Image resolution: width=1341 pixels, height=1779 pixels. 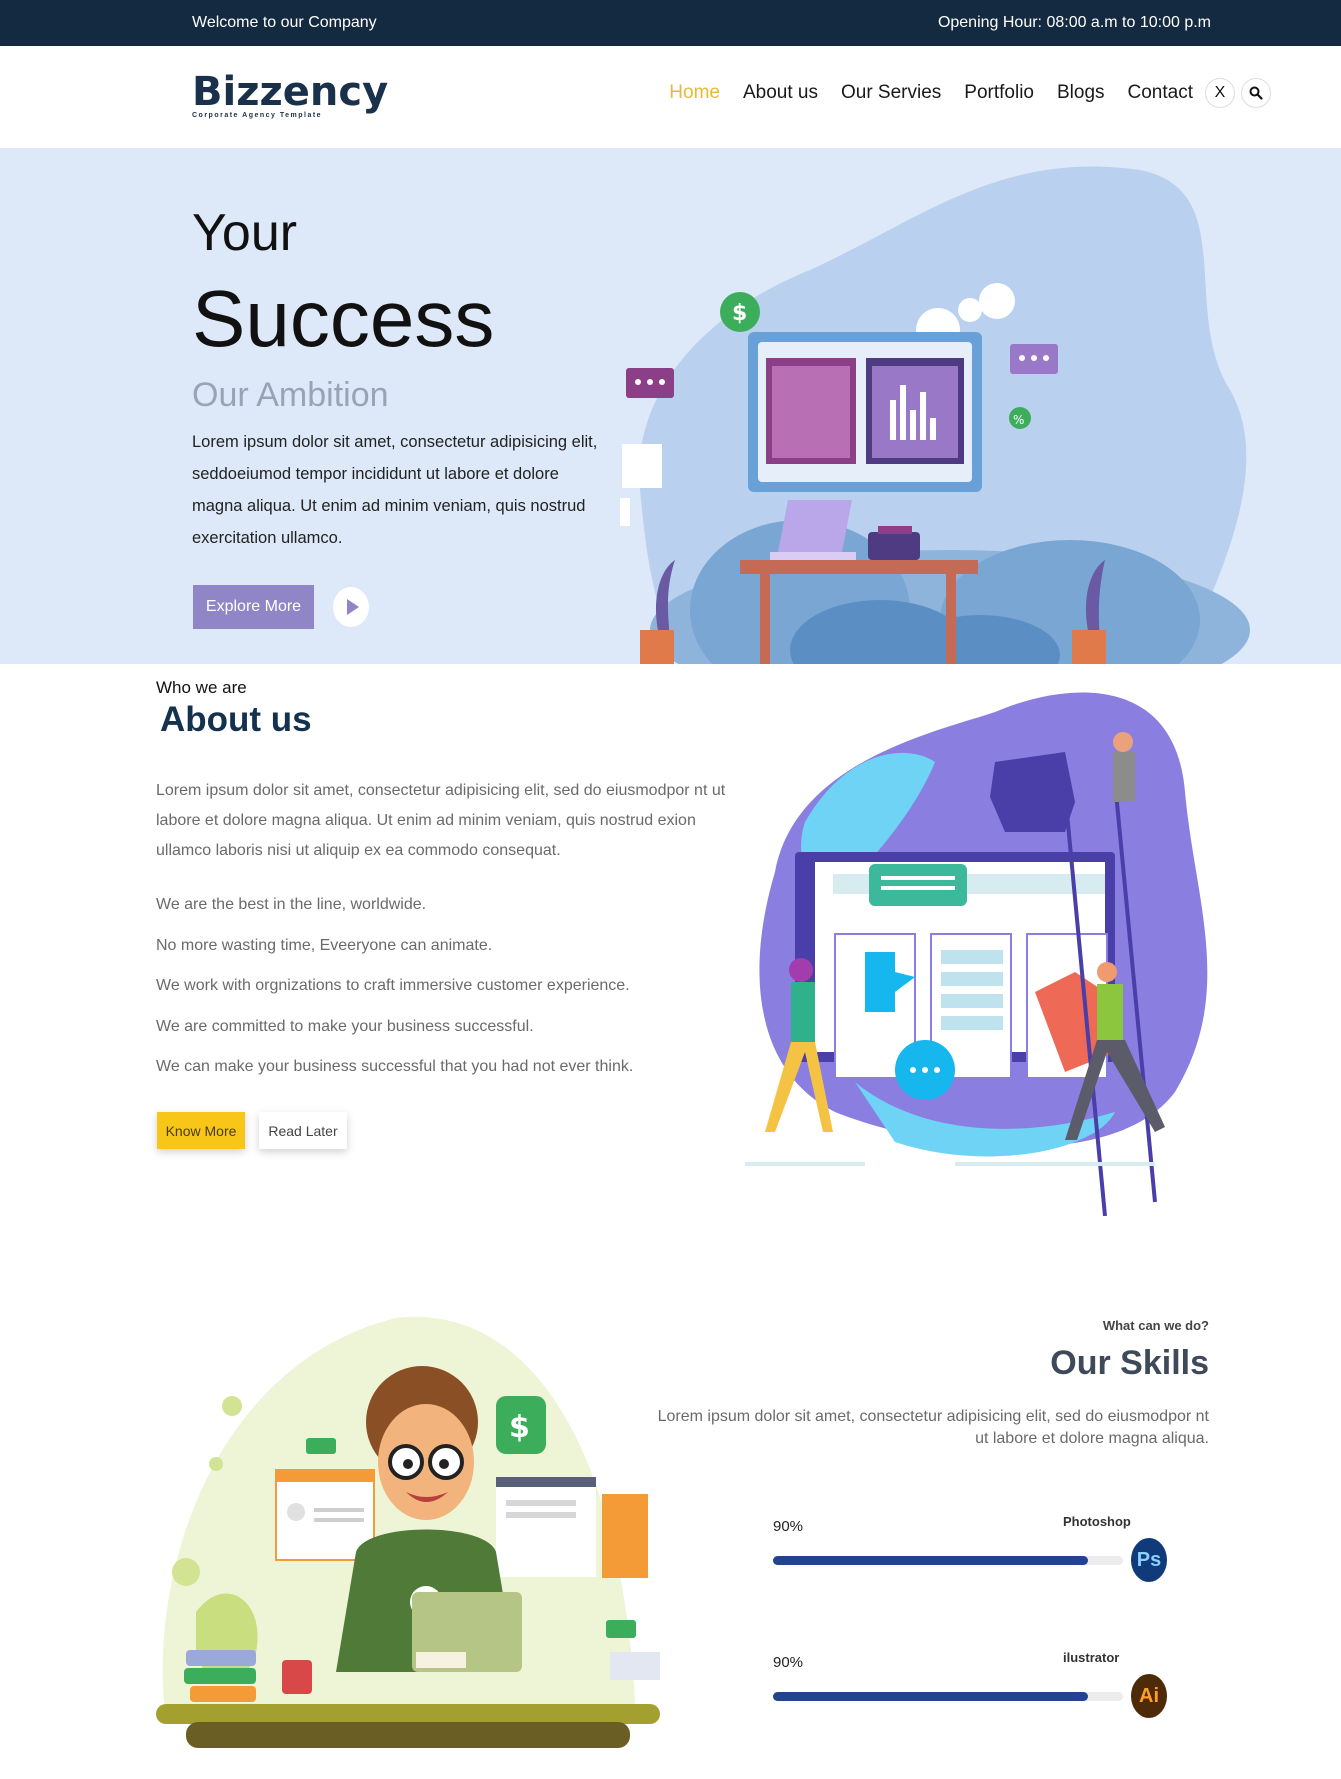 What do you see at coordinates (999, 93) in the screenshot?
I see `nav-item-portfolio: Portfolio` at bounding box center [999, 93].